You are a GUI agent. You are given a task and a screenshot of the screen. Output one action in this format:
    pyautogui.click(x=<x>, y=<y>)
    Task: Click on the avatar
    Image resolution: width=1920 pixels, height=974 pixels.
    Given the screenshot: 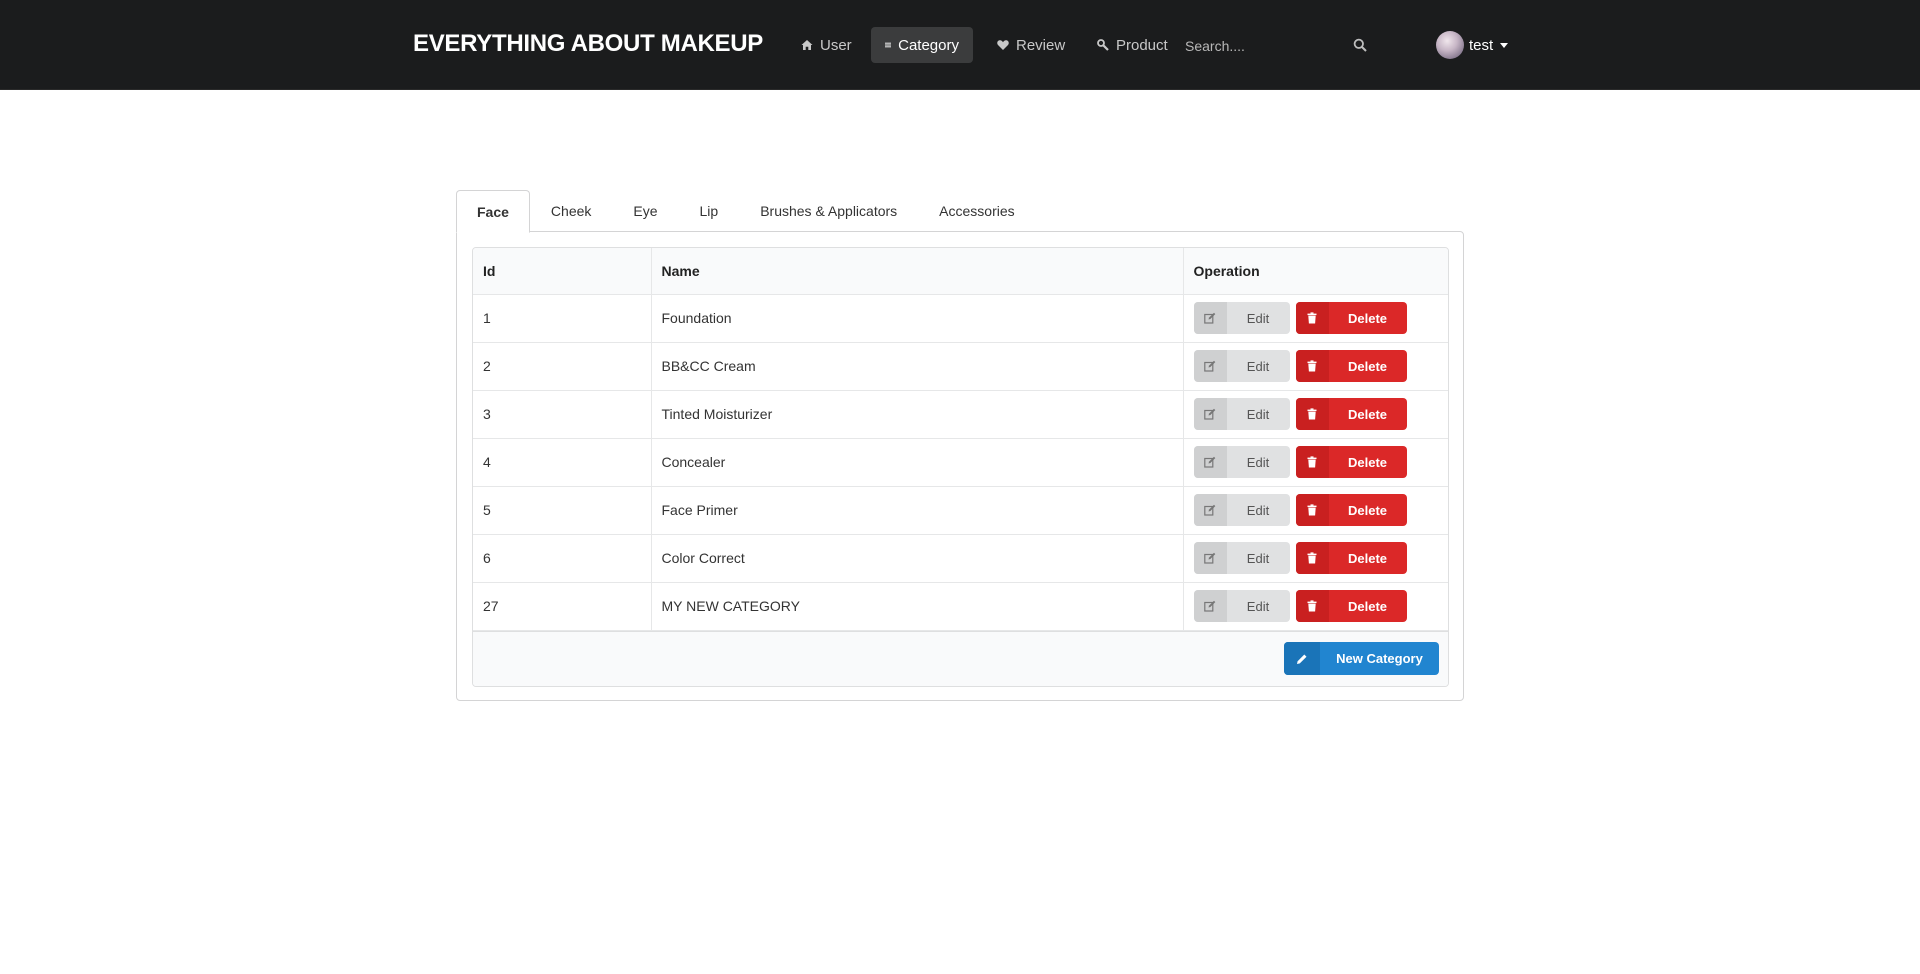 What is the action you would take?
    pyautogui.click(x=1450, y=45)
    